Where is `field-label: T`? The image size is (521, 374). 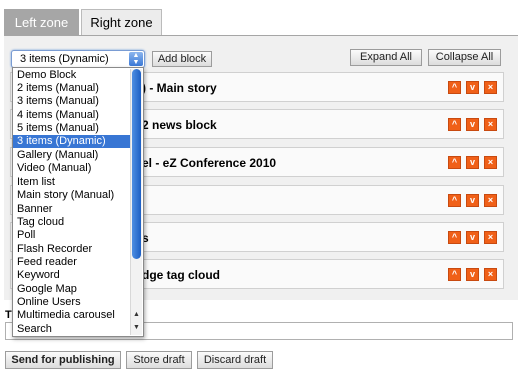
field-label: T is located at coordinates (8, 315).